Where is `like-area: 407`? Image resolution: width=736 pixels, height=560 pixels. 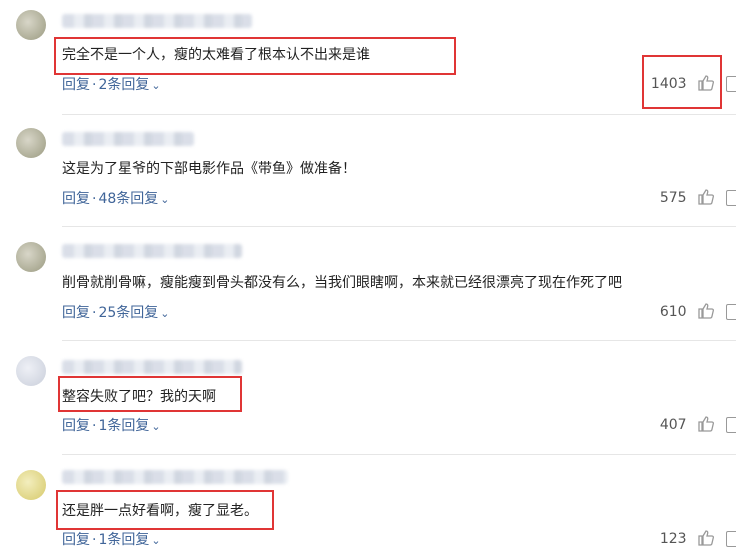
like-area: 407 is located at coordinates (687, 424).